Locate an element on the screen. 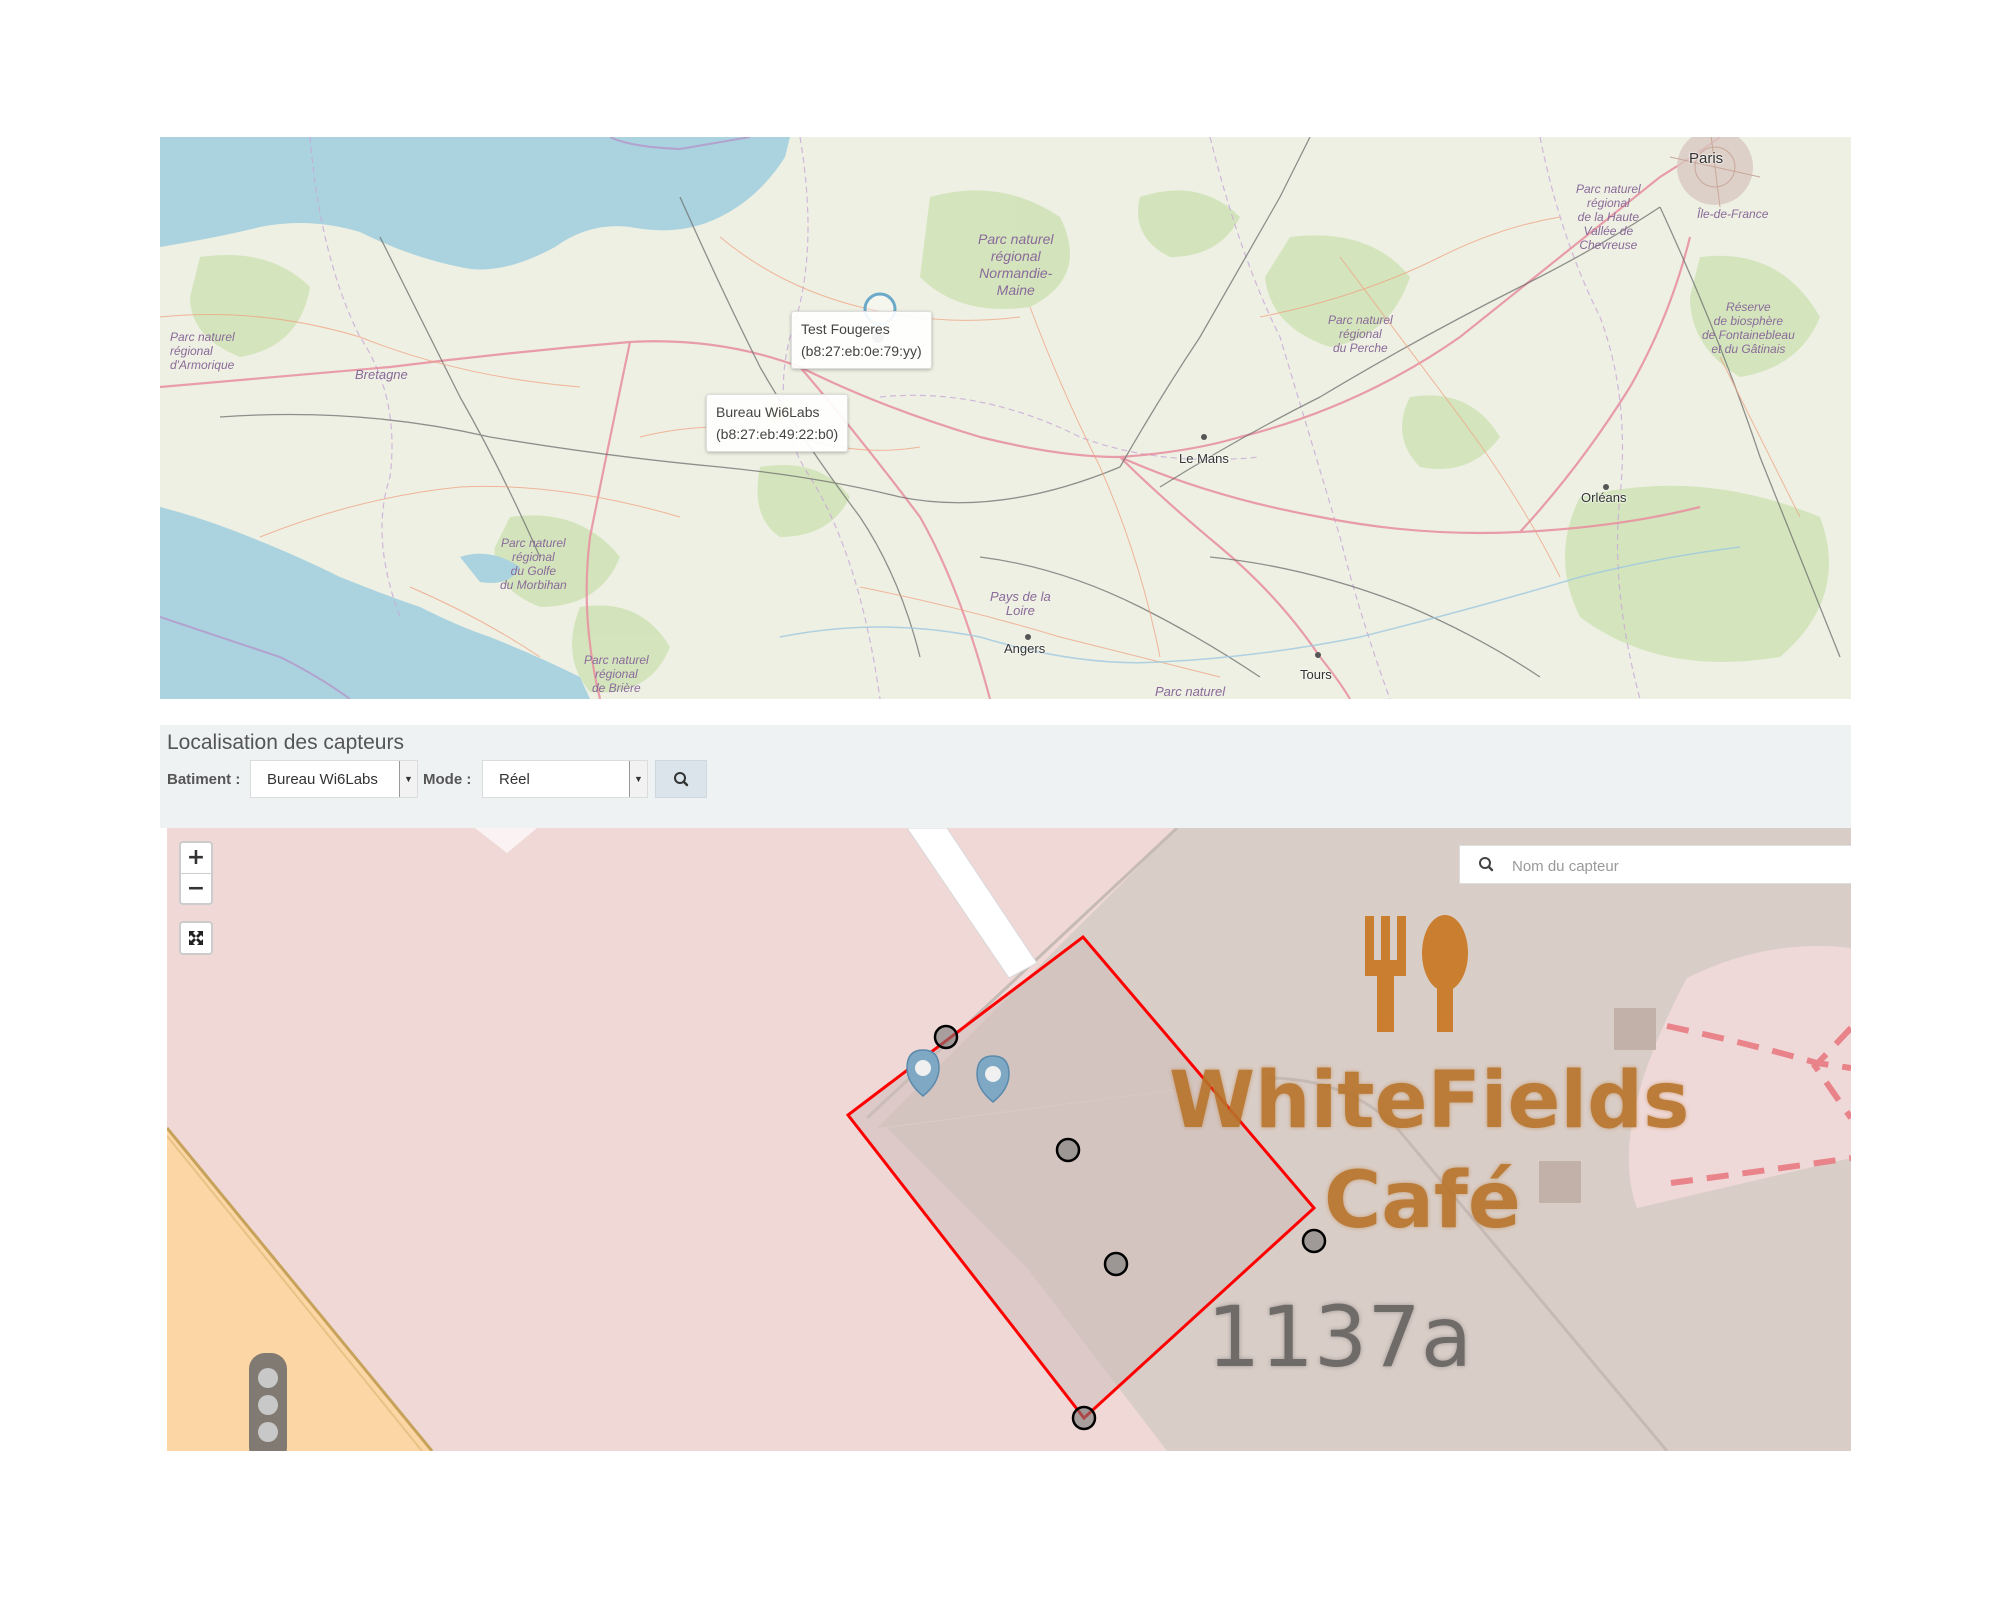  region-label-parc-naturel-bottom: Parc naturel is located at coordinates (1190, 691).